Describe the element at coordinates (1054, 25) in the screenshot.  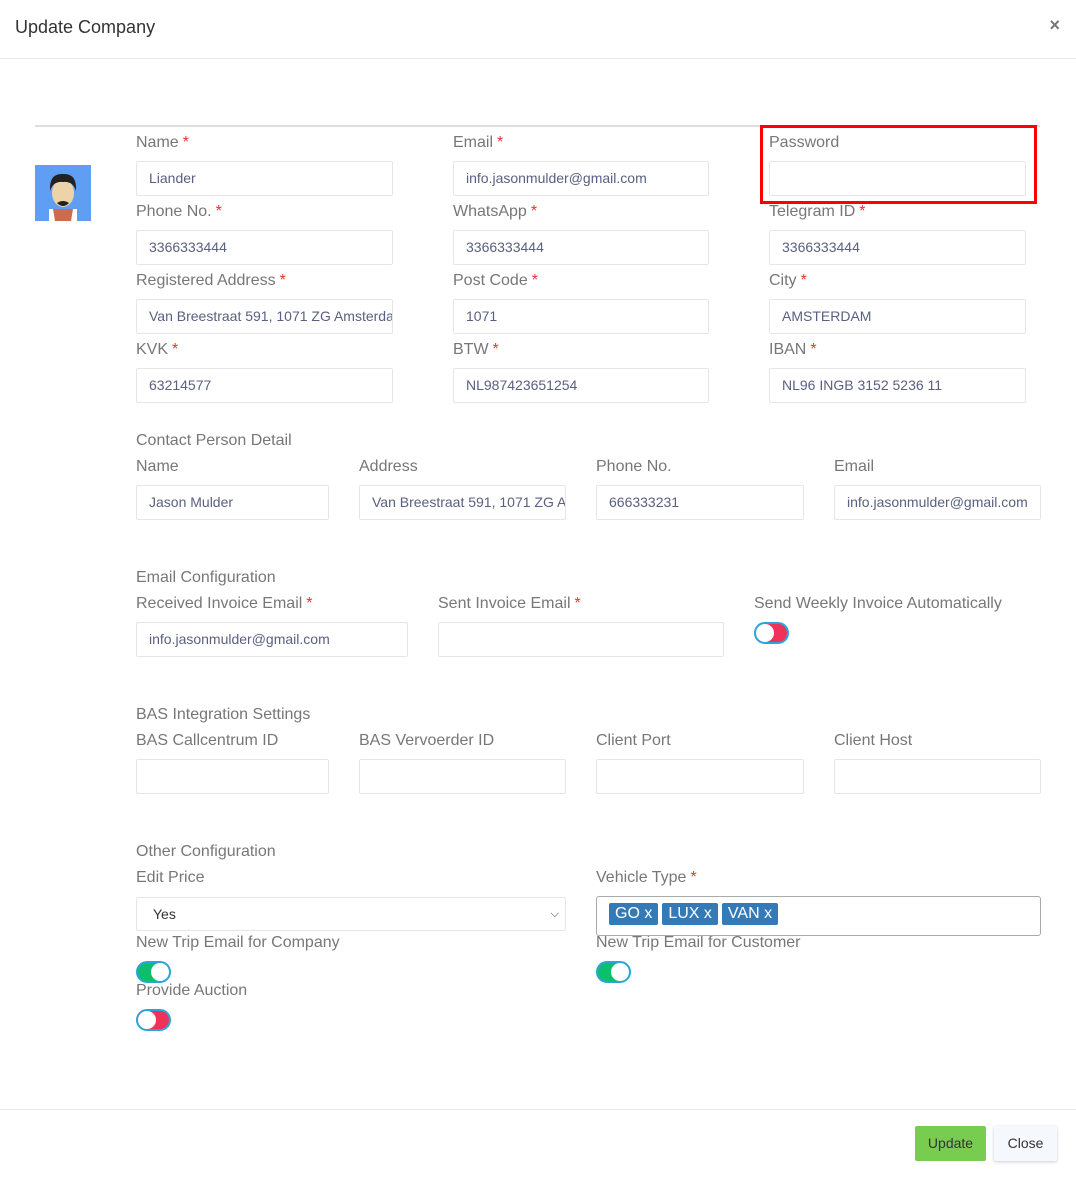
I see `close-icon: ×` at that location.